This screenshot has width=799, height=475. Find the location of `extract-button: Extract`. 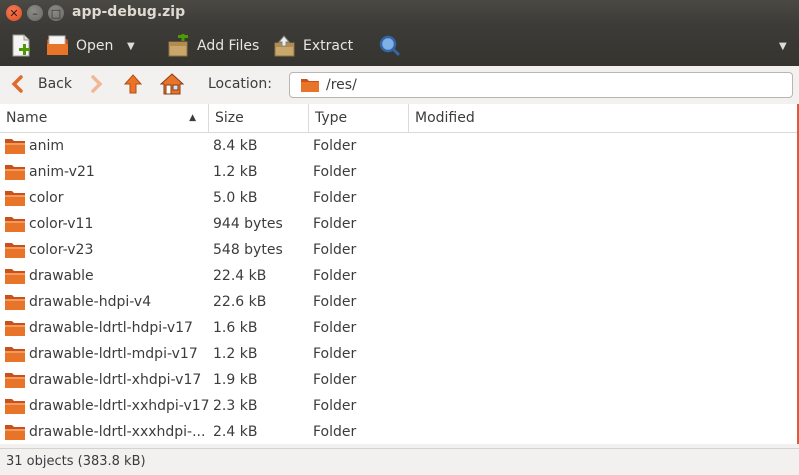

extract-button: Extract is located at coordinates (313, 46).